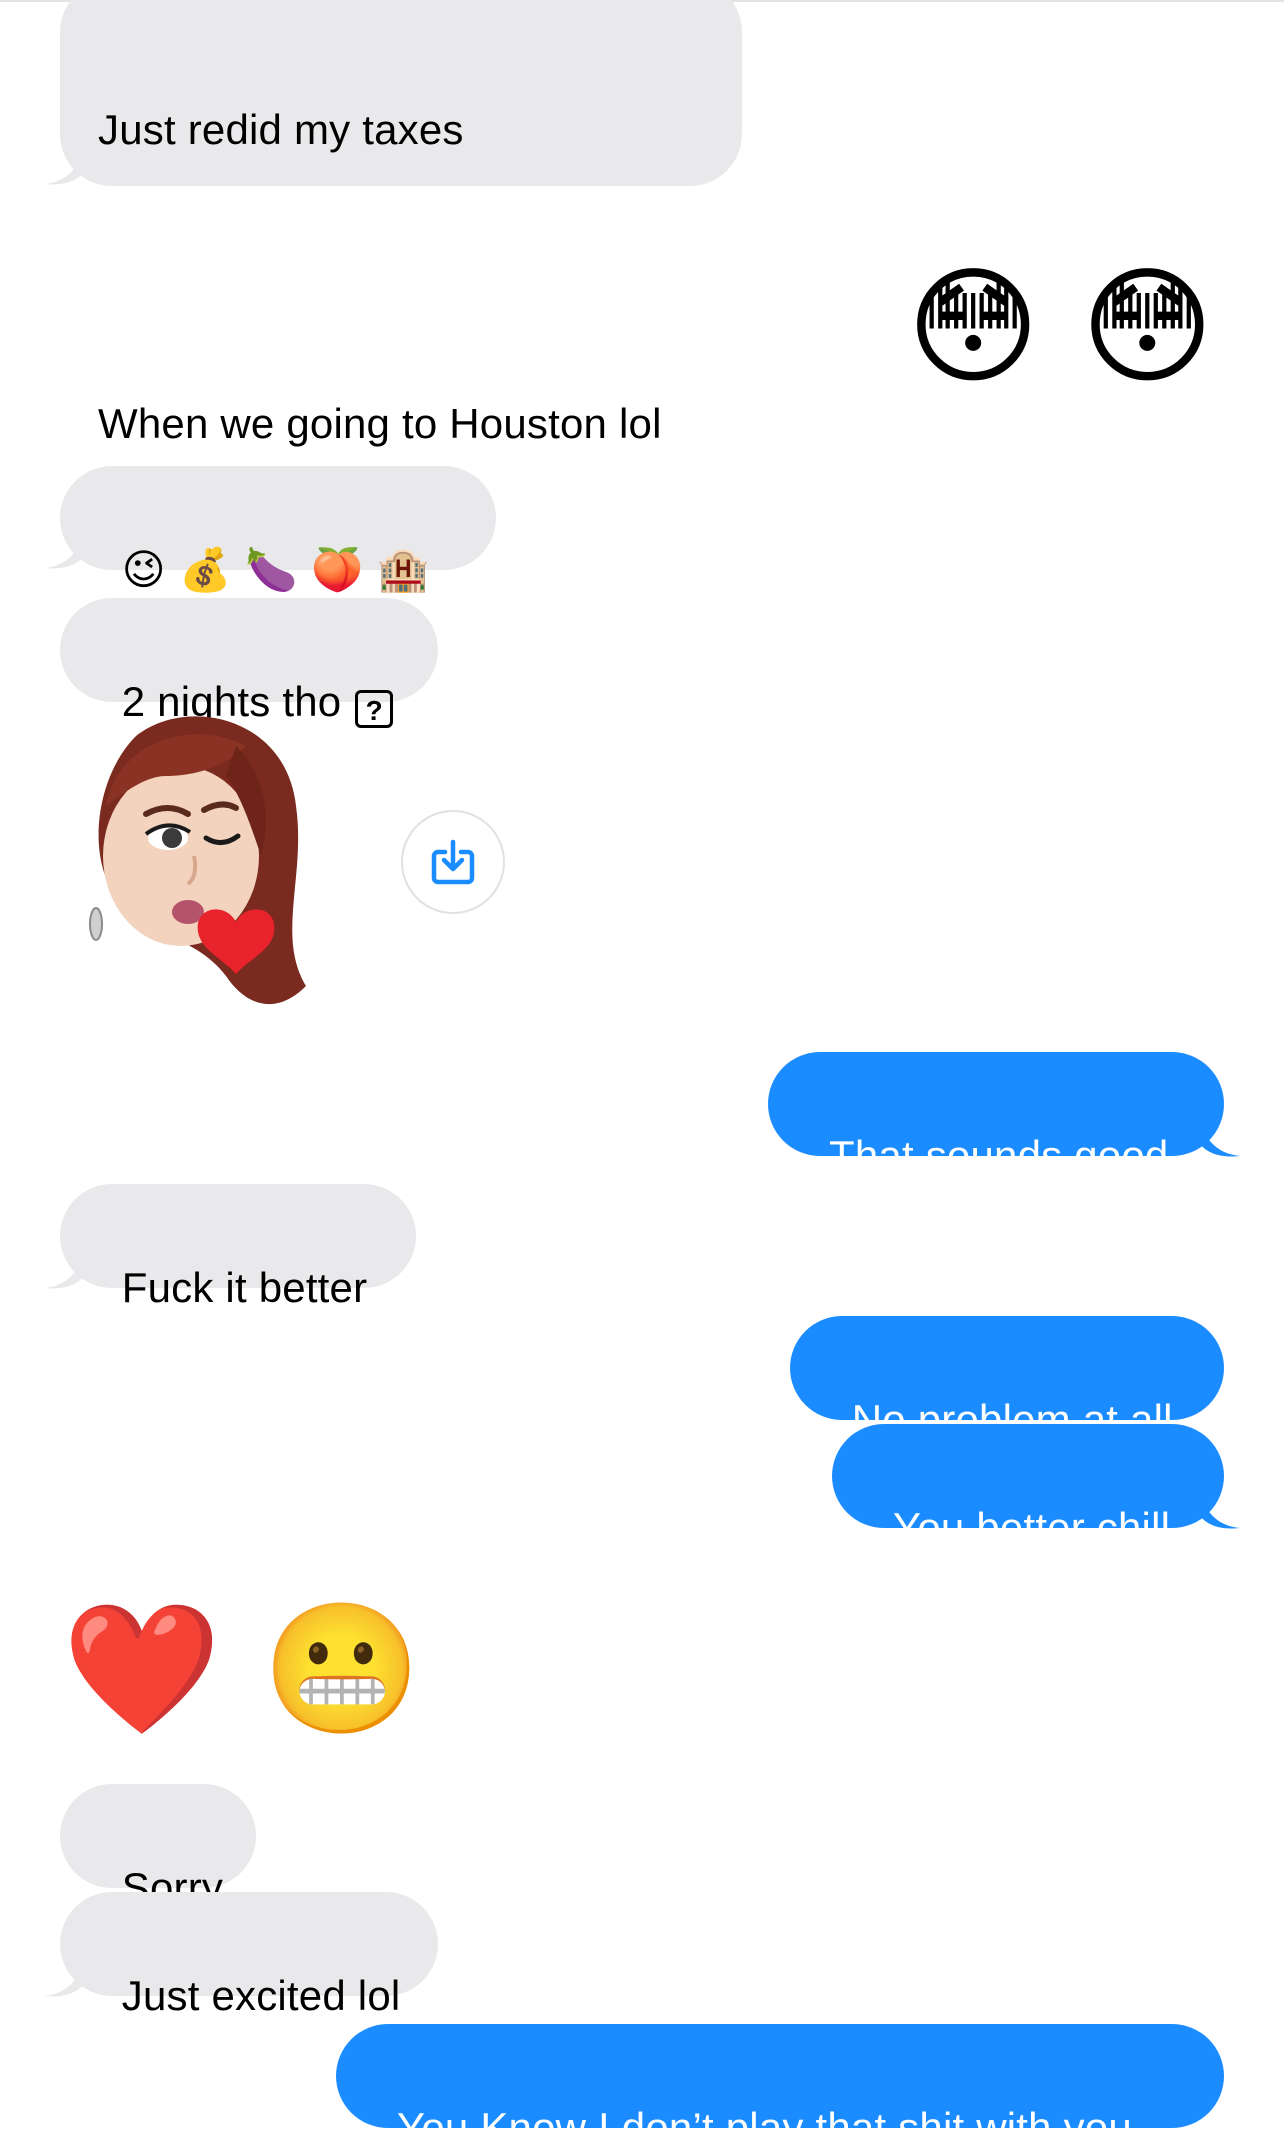 The image size is (1284, 2154). What do you see at coordinates (249, 1955) in the screenshot?
I see `incoming-message: Just excited lol` at bounding box center [249, 1955].